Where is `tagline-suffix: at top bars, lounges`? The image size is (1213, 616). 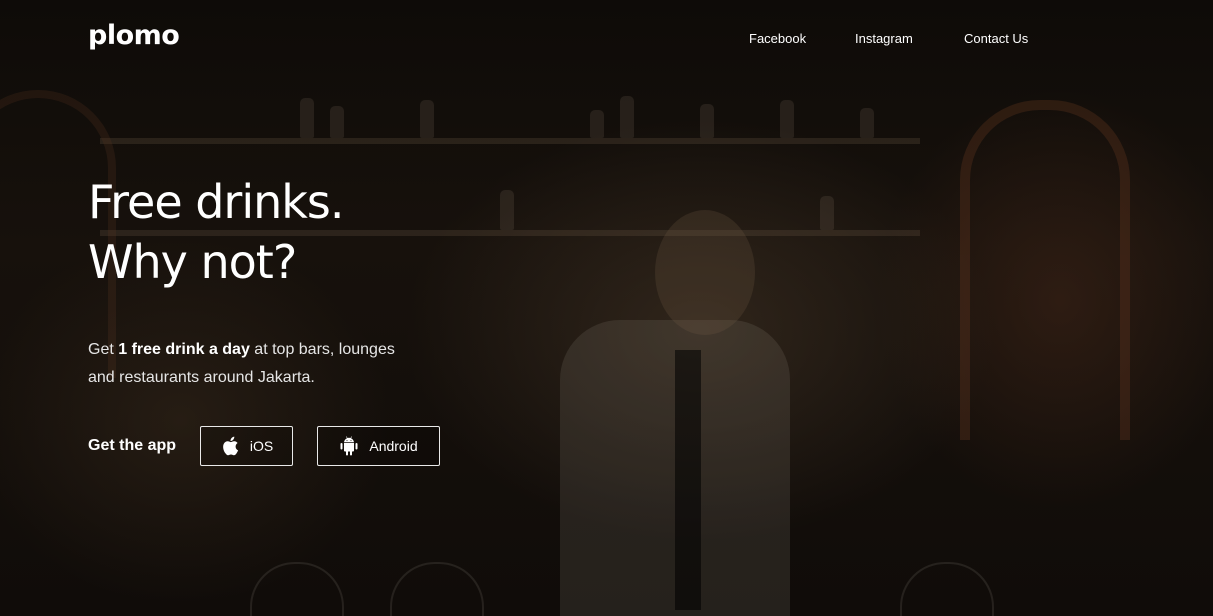 tagline-suffix: at top bars, lounges is located at coordinates (322, 349).